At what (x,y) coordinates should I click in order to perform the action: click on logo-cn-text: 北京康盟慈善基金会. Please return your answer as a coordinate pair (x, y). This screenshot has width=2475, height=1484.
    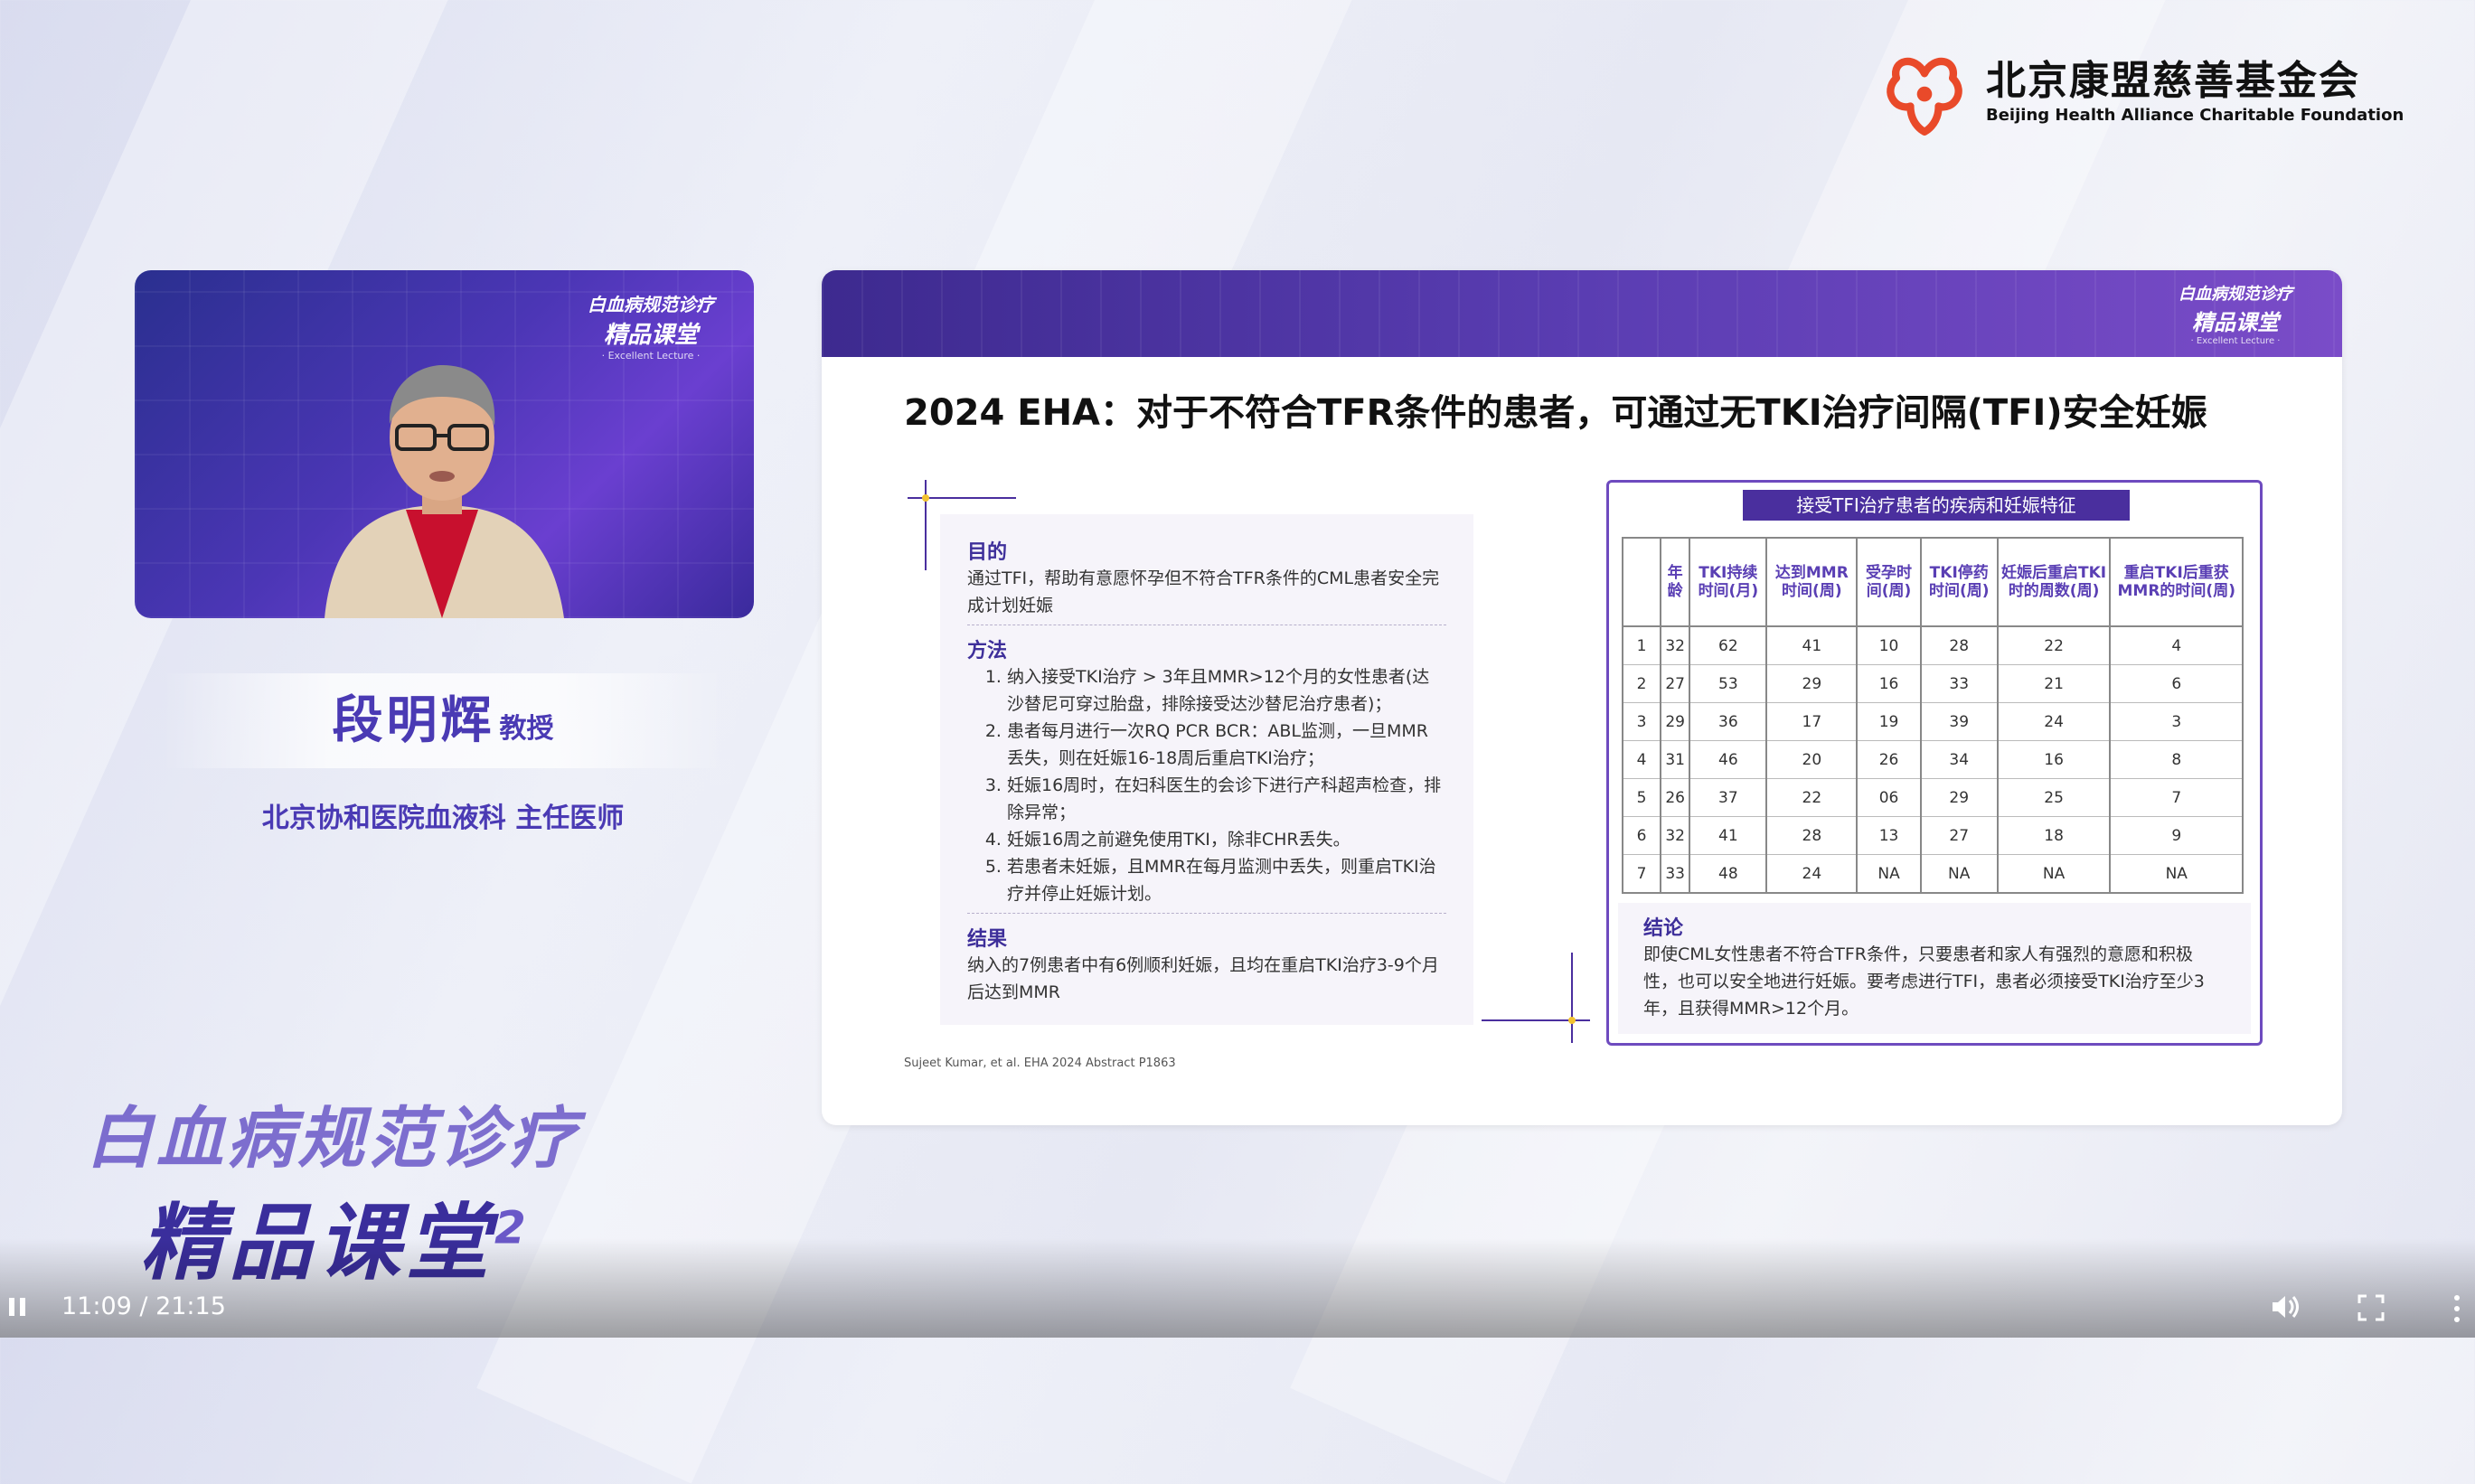
    Looking at the image, I should click on (2173, 81).